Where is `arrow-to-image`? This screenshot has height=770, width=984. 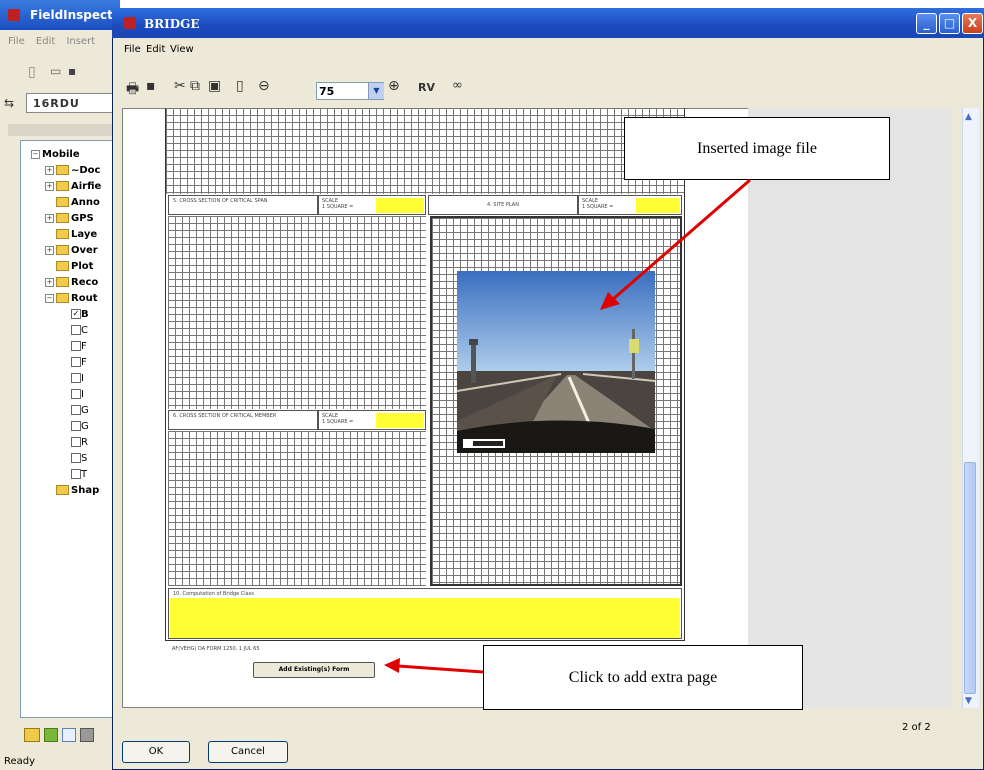 arrow-to-image is located at coordinates (681, 240).